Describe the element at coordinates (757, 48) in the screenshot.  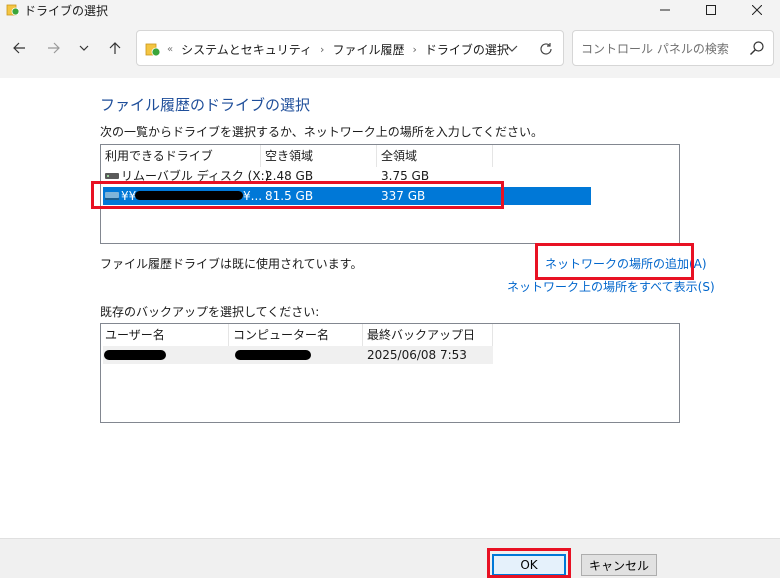
I see `search-icon` at that location.